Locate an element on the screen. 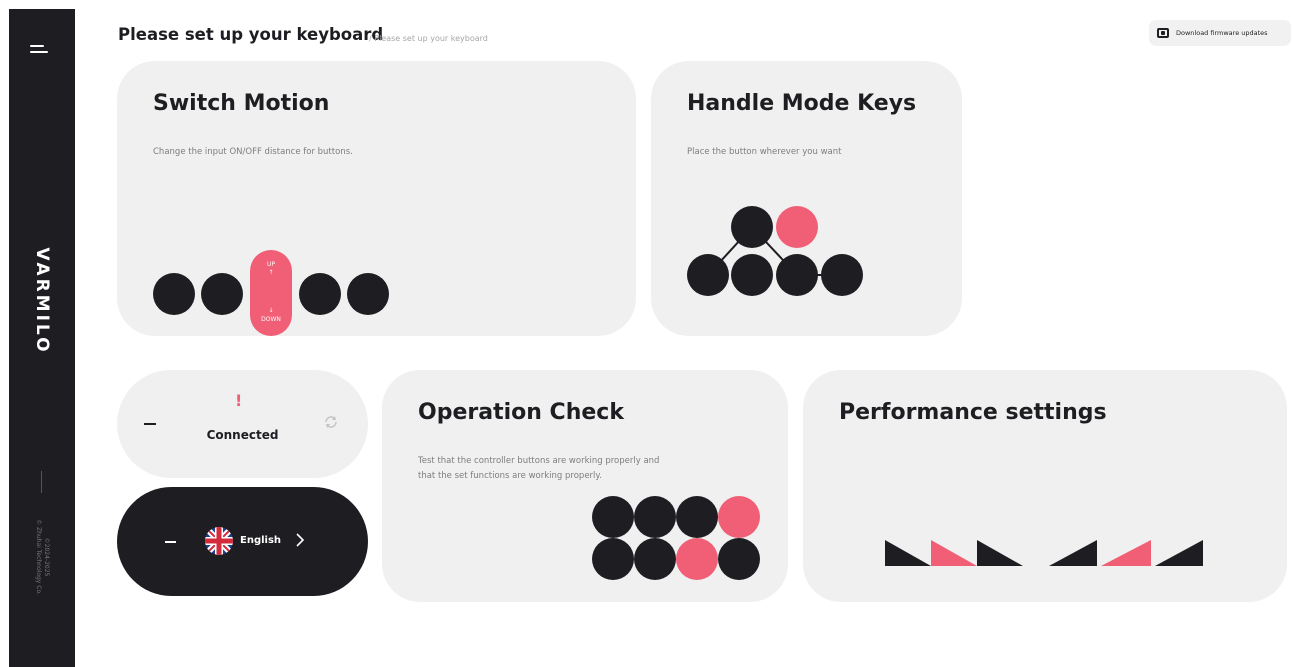  download-firmware-label: Download firmware updates is located at coordinates (1222, 33).